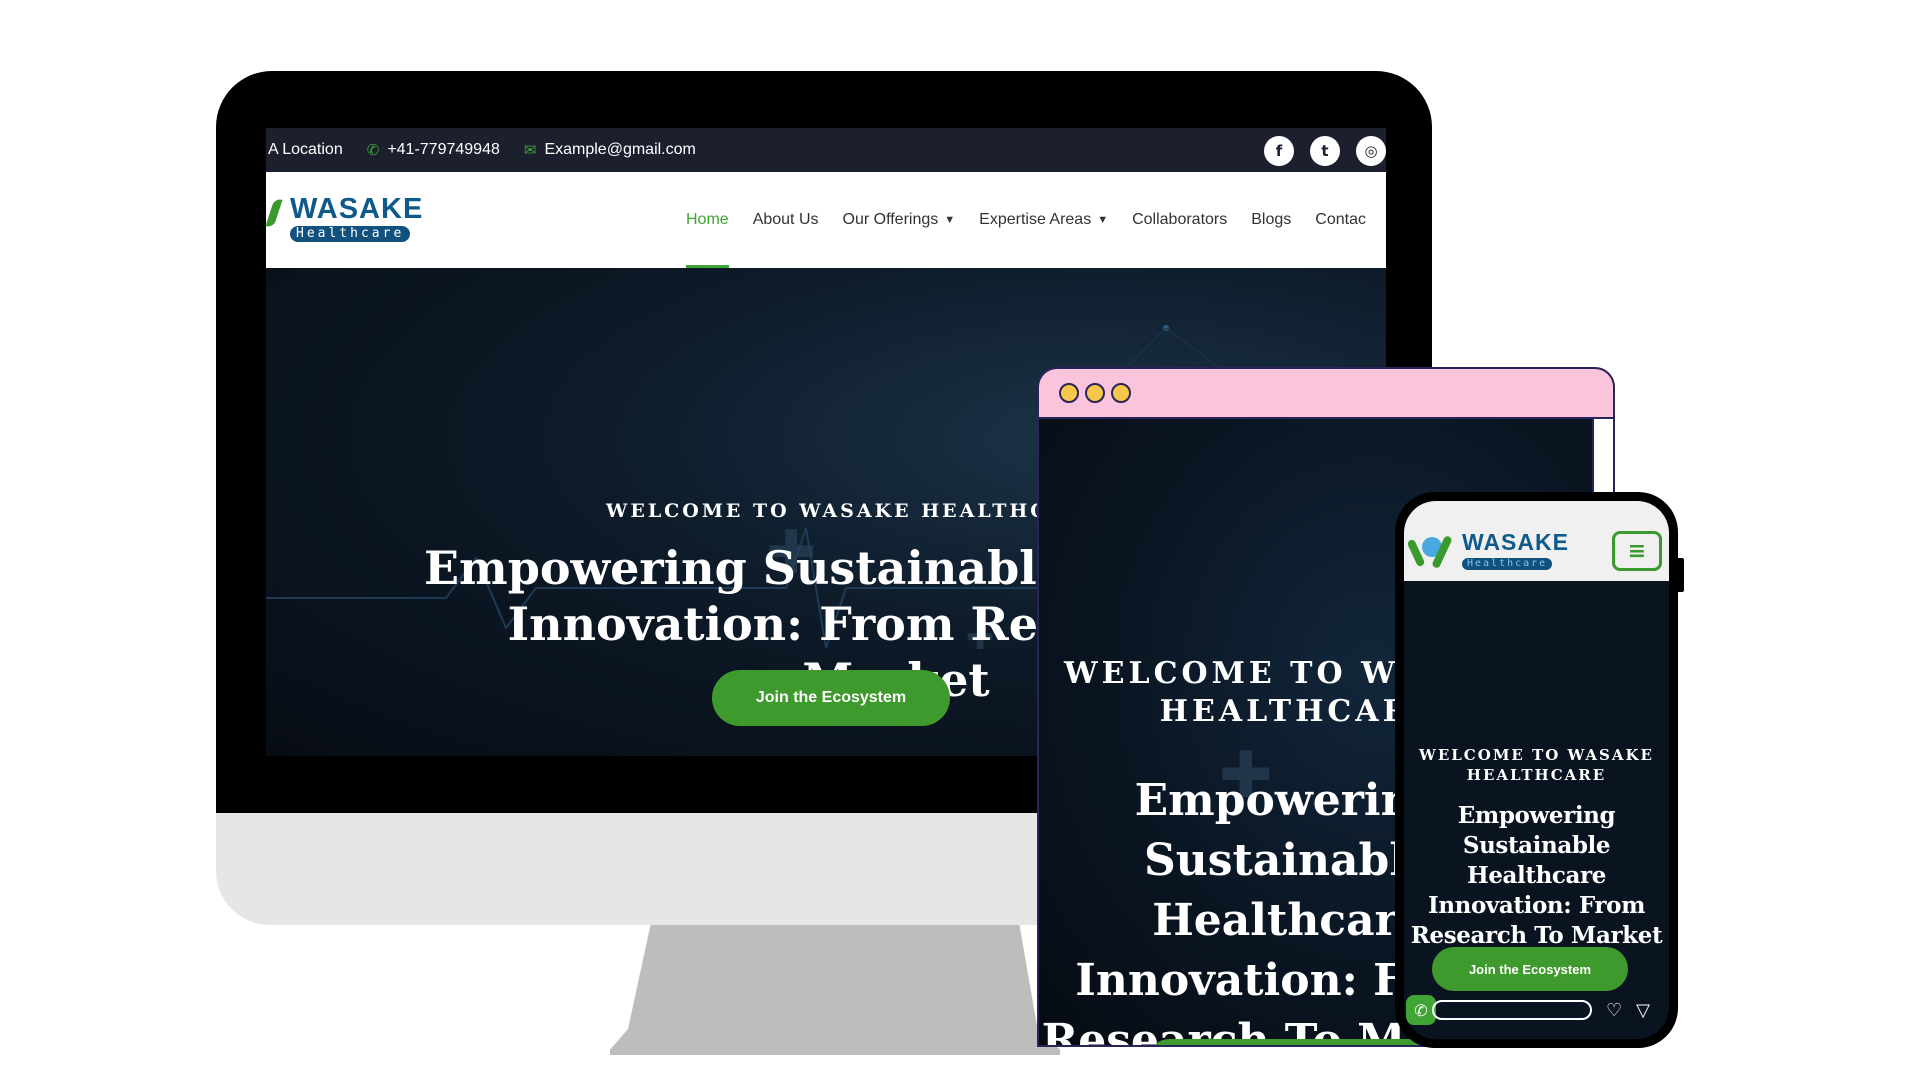  What do you see at coordinates (1371, 151) in the screenshot?
I see `instagram-icon: ◎` at bounding box center [1371, 151].